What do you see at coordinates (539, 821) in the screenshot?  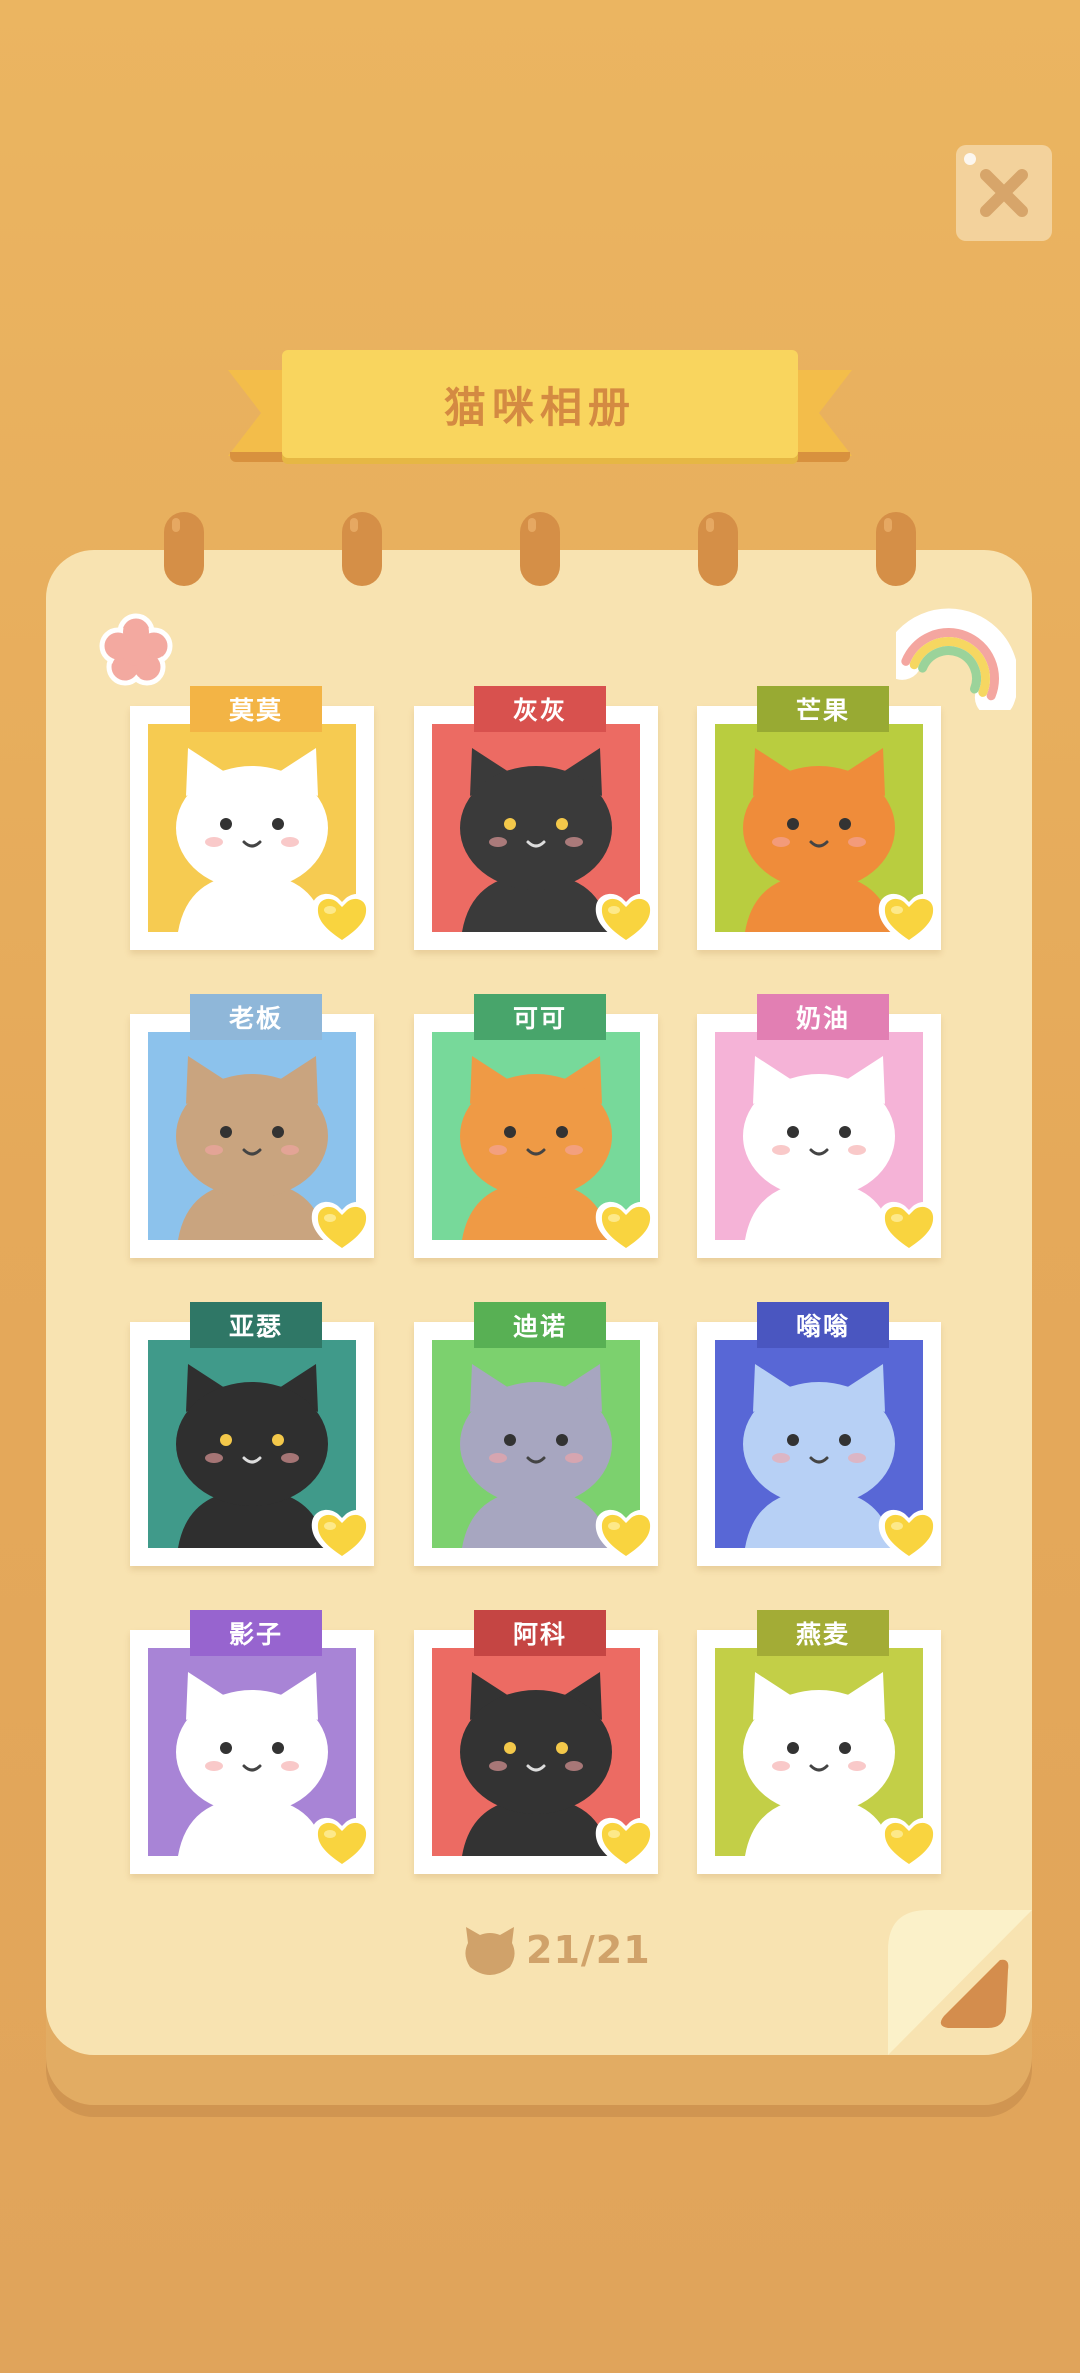 I see `cat-card: 灰灰` at bounding box center [539, 821].